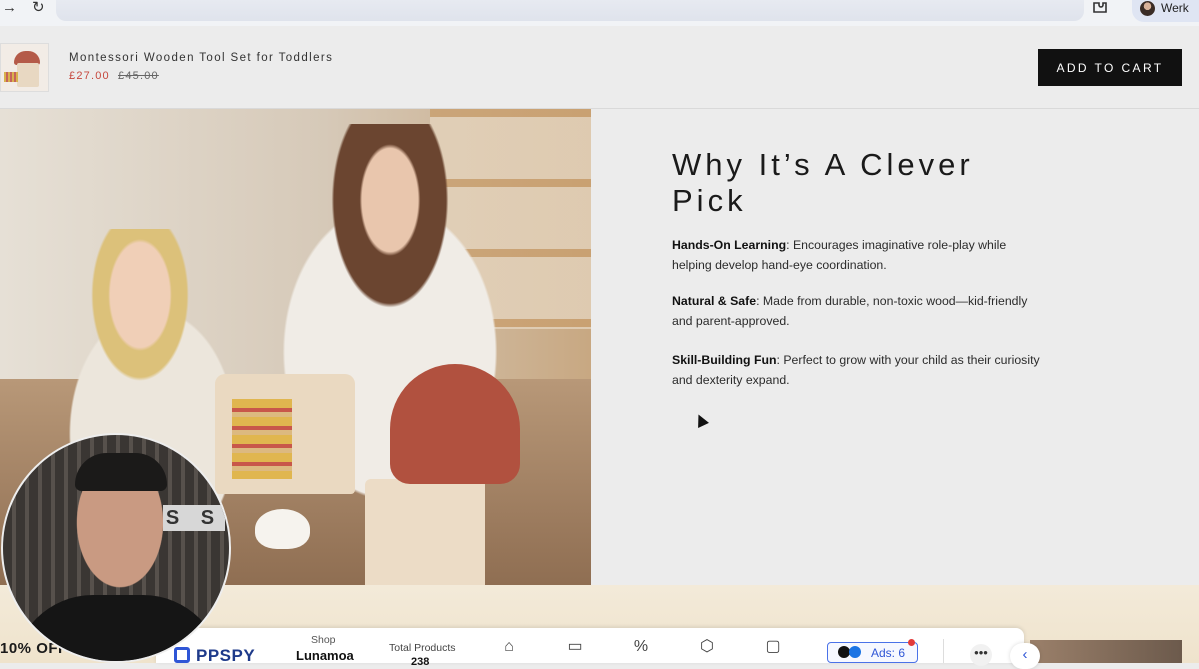  I want to click on address-bar, so click(570, 10).